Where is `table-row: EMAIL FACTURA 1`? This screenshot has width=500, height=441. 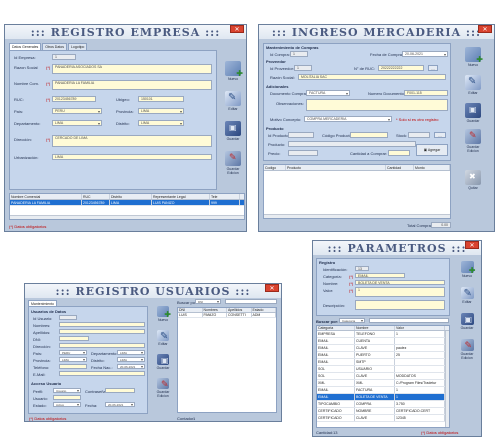 table-row: EMAIL FACTURA 1 is located at coordinates (383, 390).